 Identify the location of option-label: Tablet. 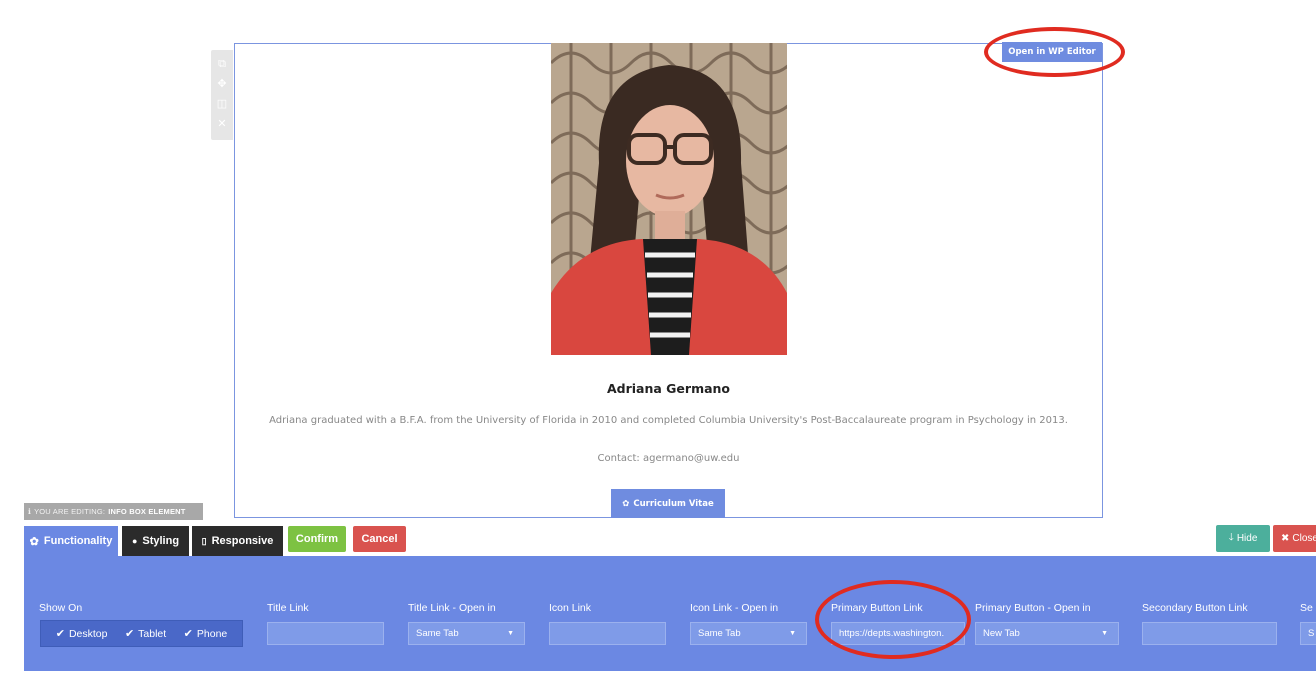
(152, 633).